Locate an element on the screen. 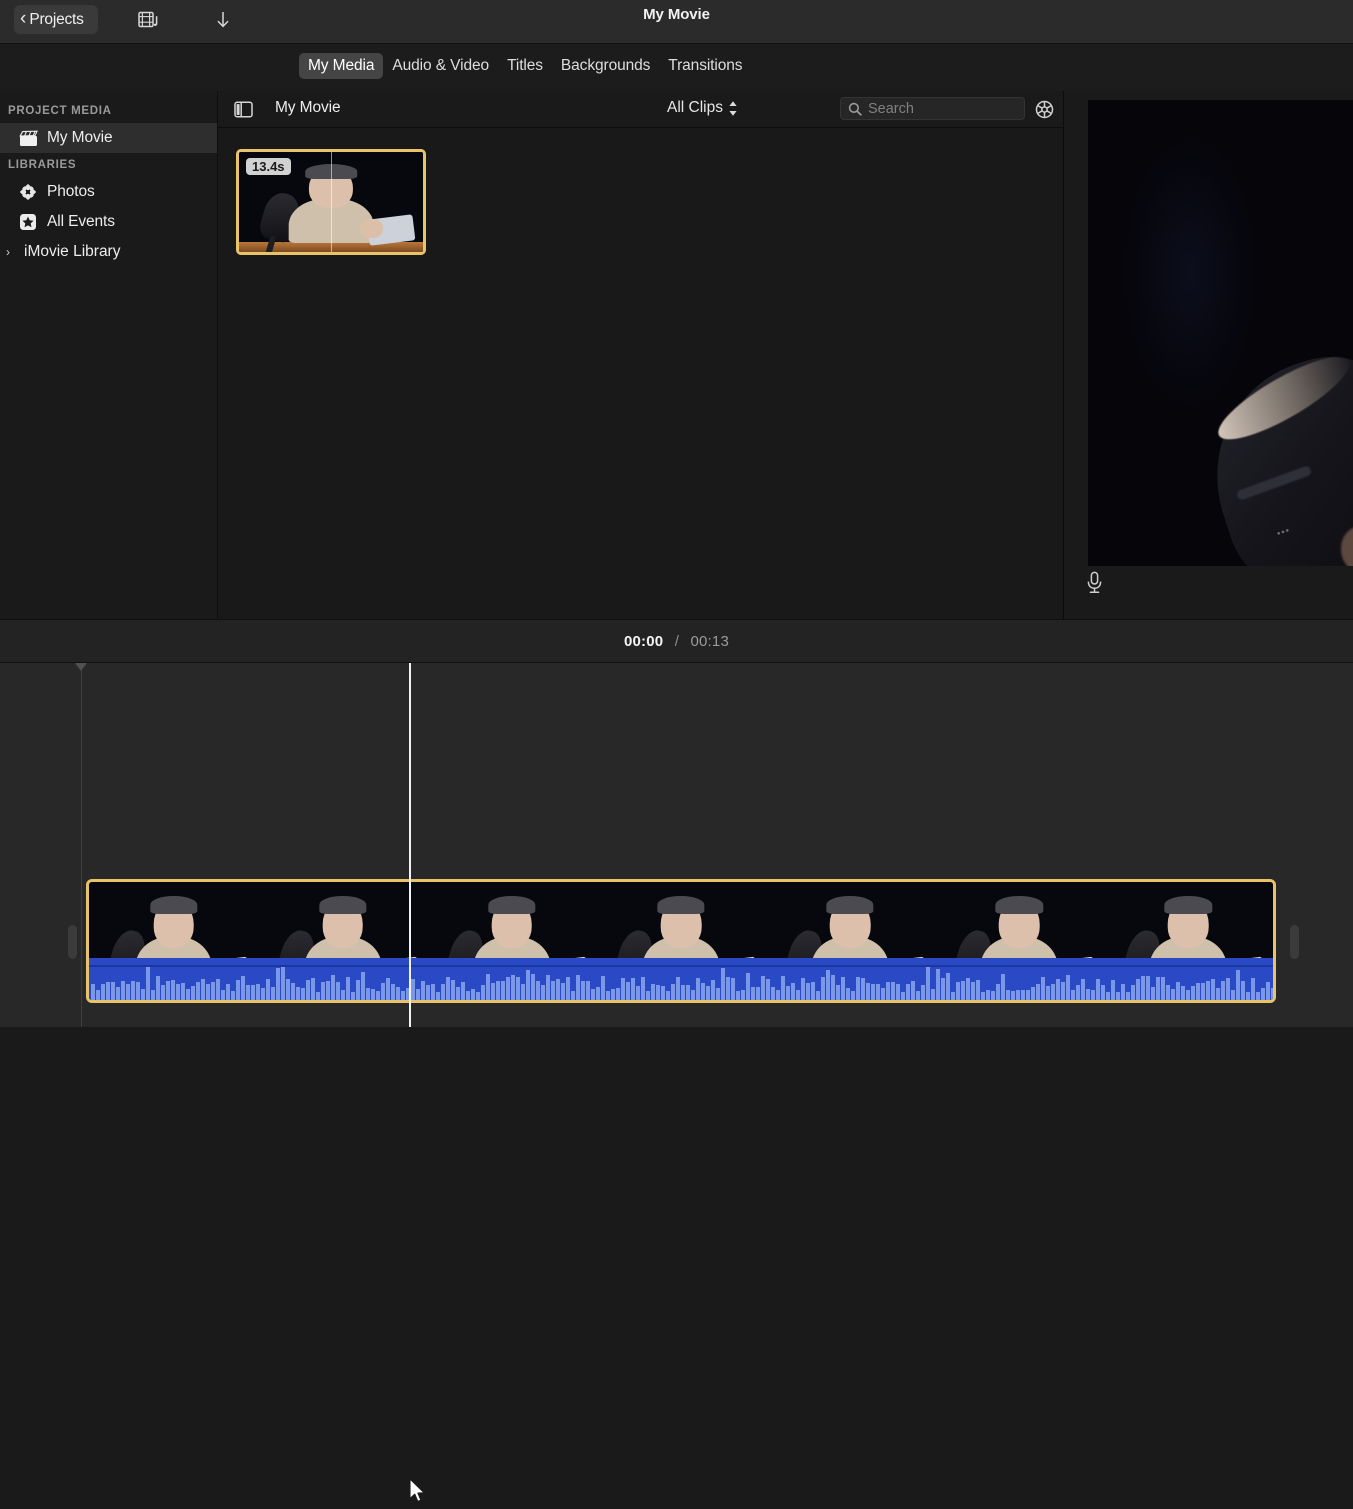 This screenshot has height=1509, width=1353. search-input is located at coordinates (940, 109).